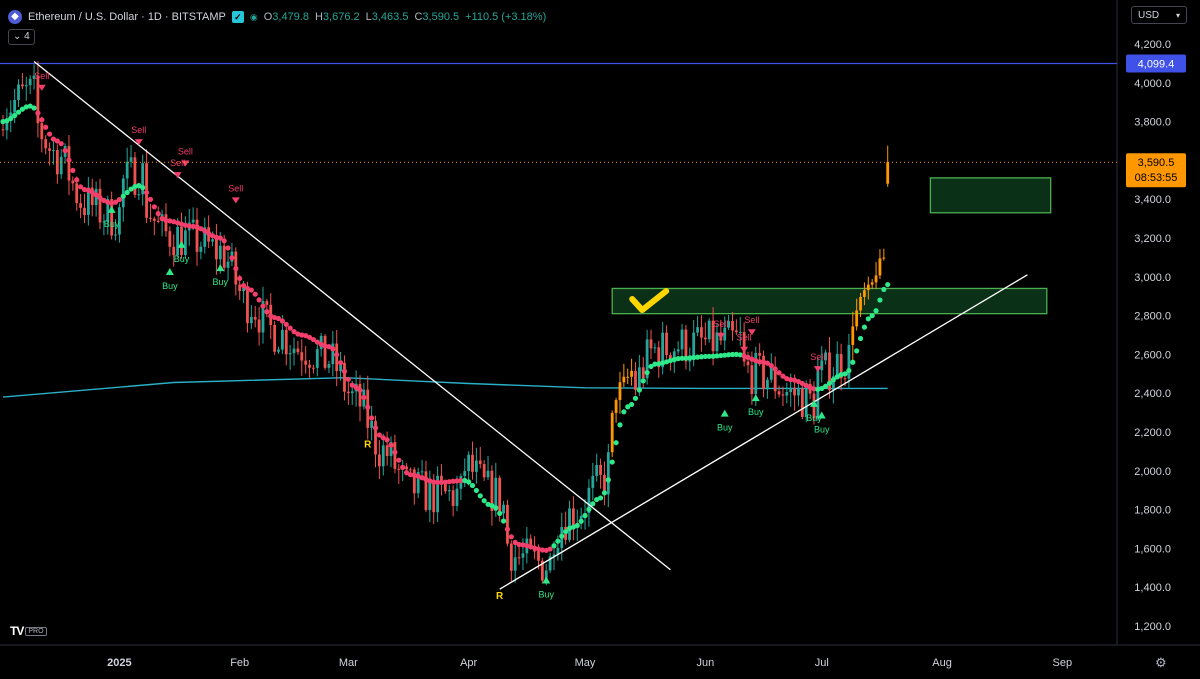  Describe the element at coordinates (1159, 15) in the screenshot. I see `currency-selector: USD ▾` at that location.